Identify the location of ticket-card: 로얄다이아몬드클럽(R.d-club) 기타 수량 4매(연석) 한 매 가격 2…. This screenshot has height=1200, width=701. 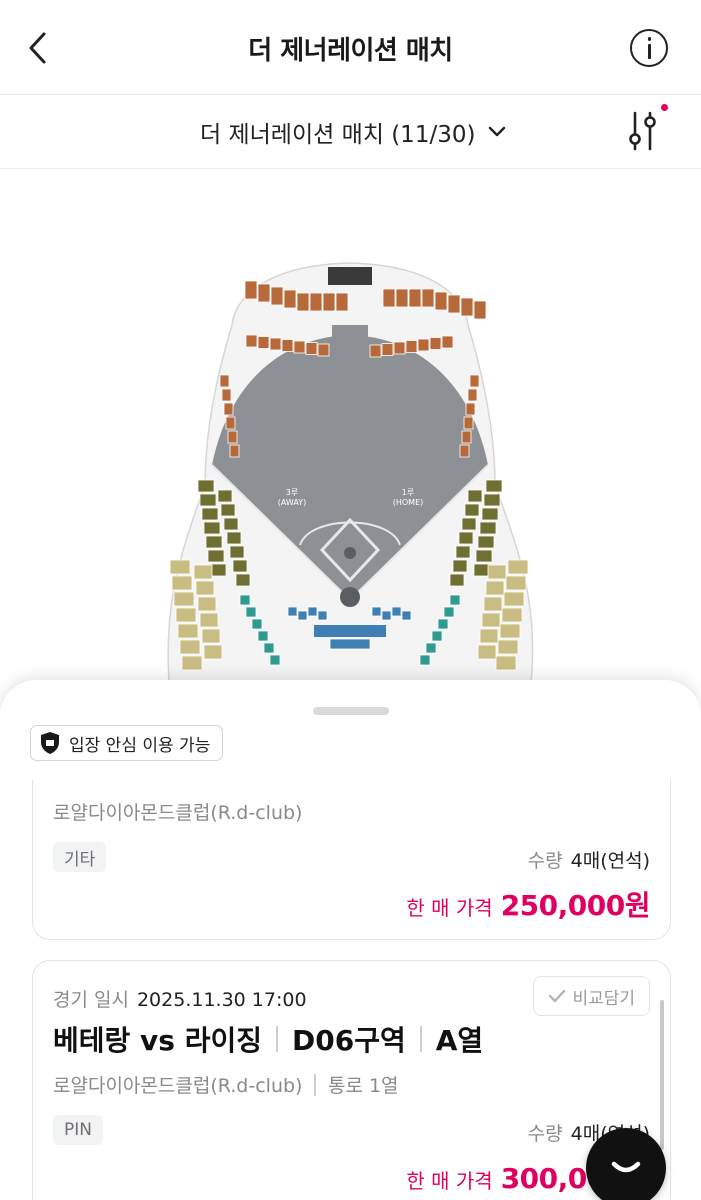
(351, 860).